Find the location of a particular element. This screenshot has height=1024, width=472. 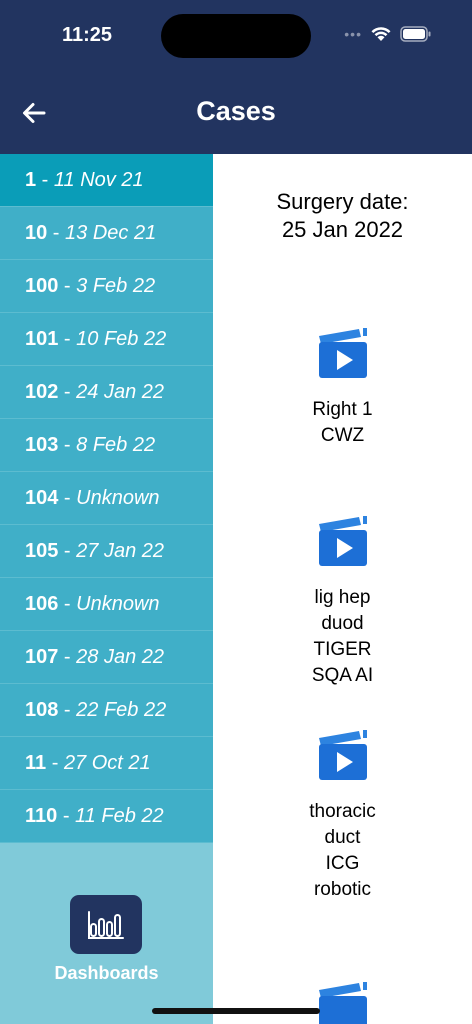

case-list-item: 1 - 11 Nov 21 is located at coordinates (106, 180).